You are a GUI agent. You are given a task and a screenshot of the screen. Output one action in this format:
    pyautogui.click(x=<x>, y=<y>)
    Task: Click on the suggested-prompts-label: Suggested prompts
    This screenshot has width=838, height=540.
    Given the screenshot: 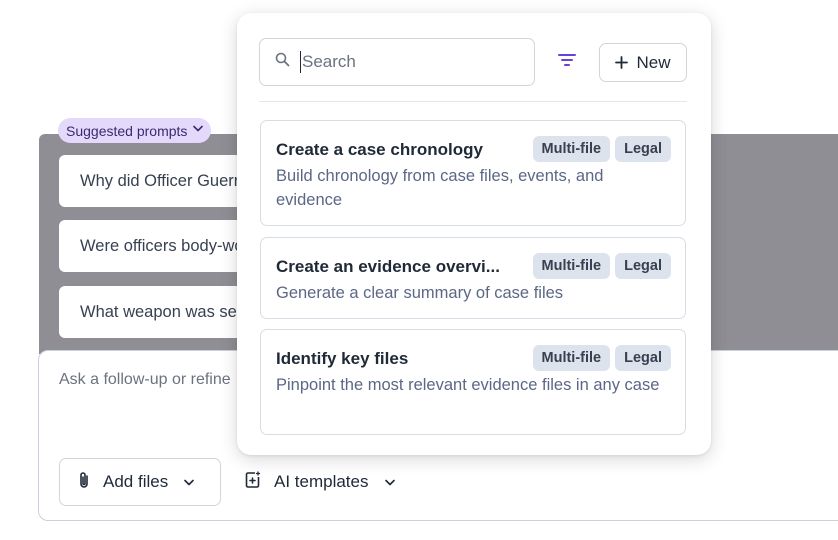 What is the action you would take?
    pyautogui.click(x=127, y=130)
    